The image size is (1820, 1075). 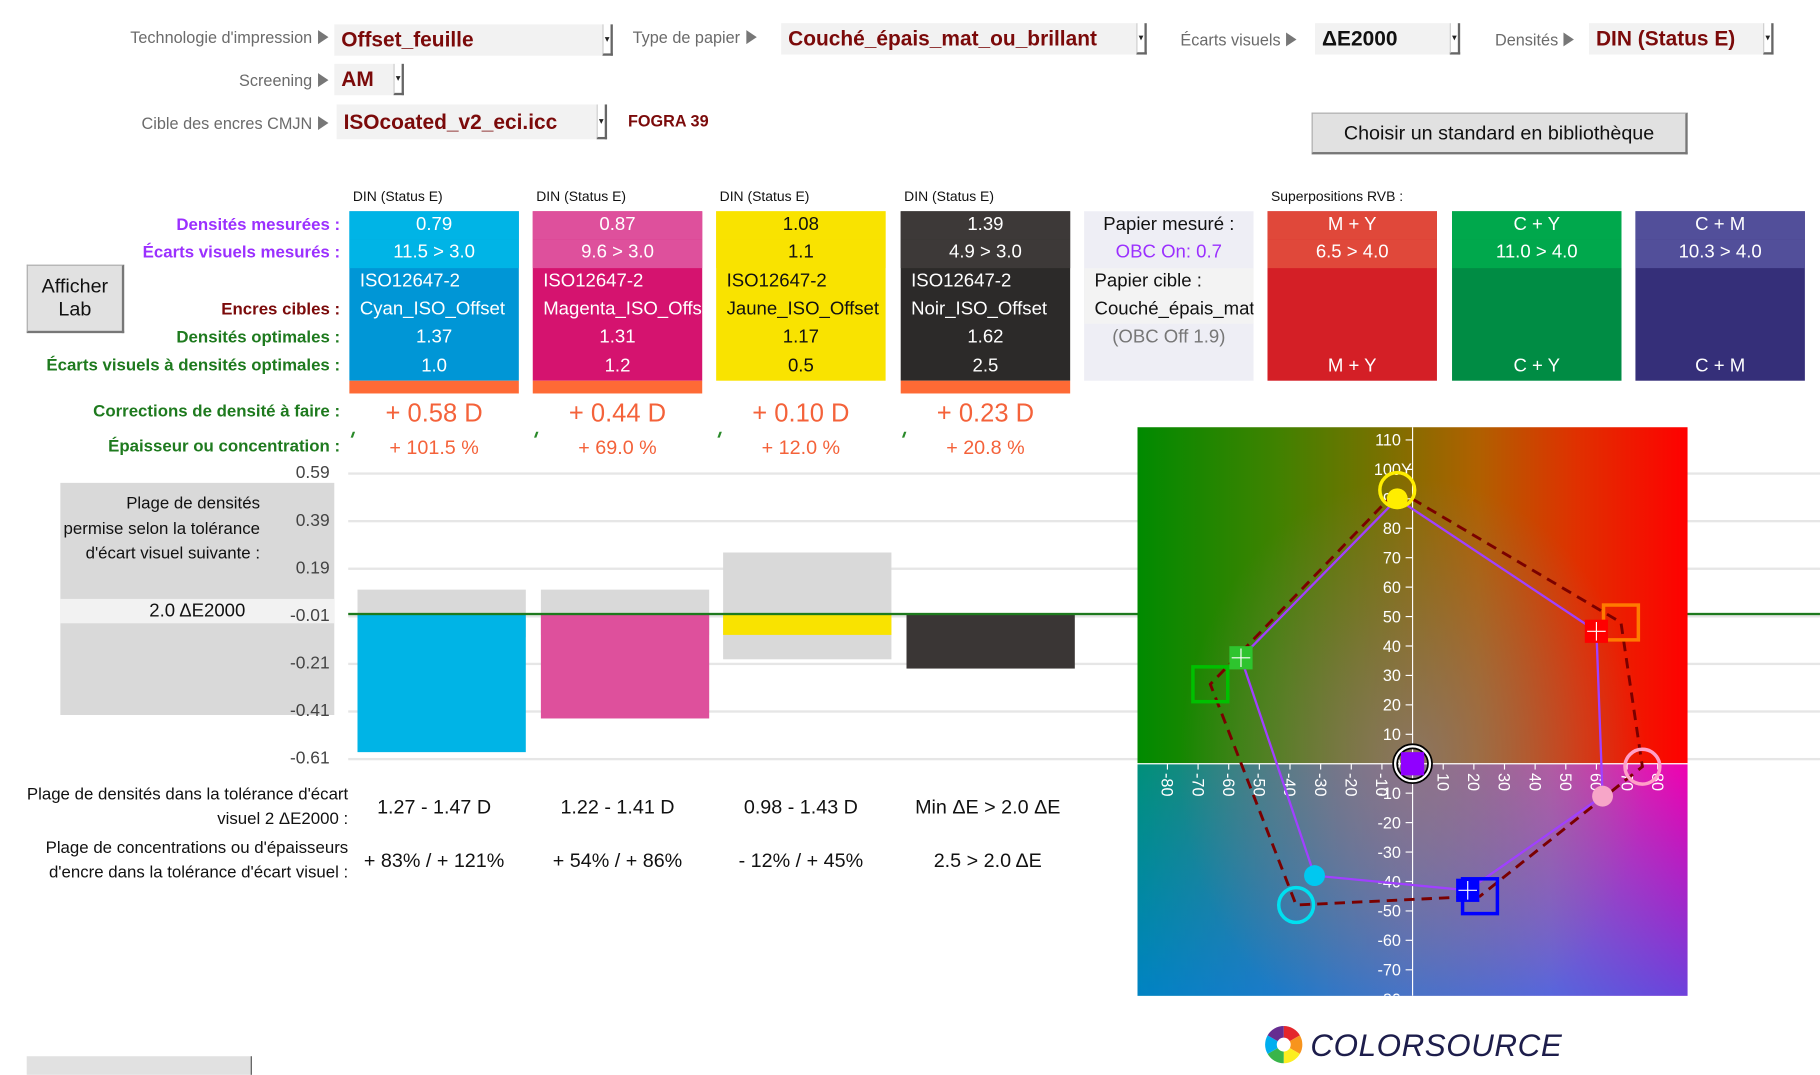 What do you see at coordinates (434, 860) in the screenshot?
I see `concentration-range: + 83% / + 121%` at bounding box center [434, 860].